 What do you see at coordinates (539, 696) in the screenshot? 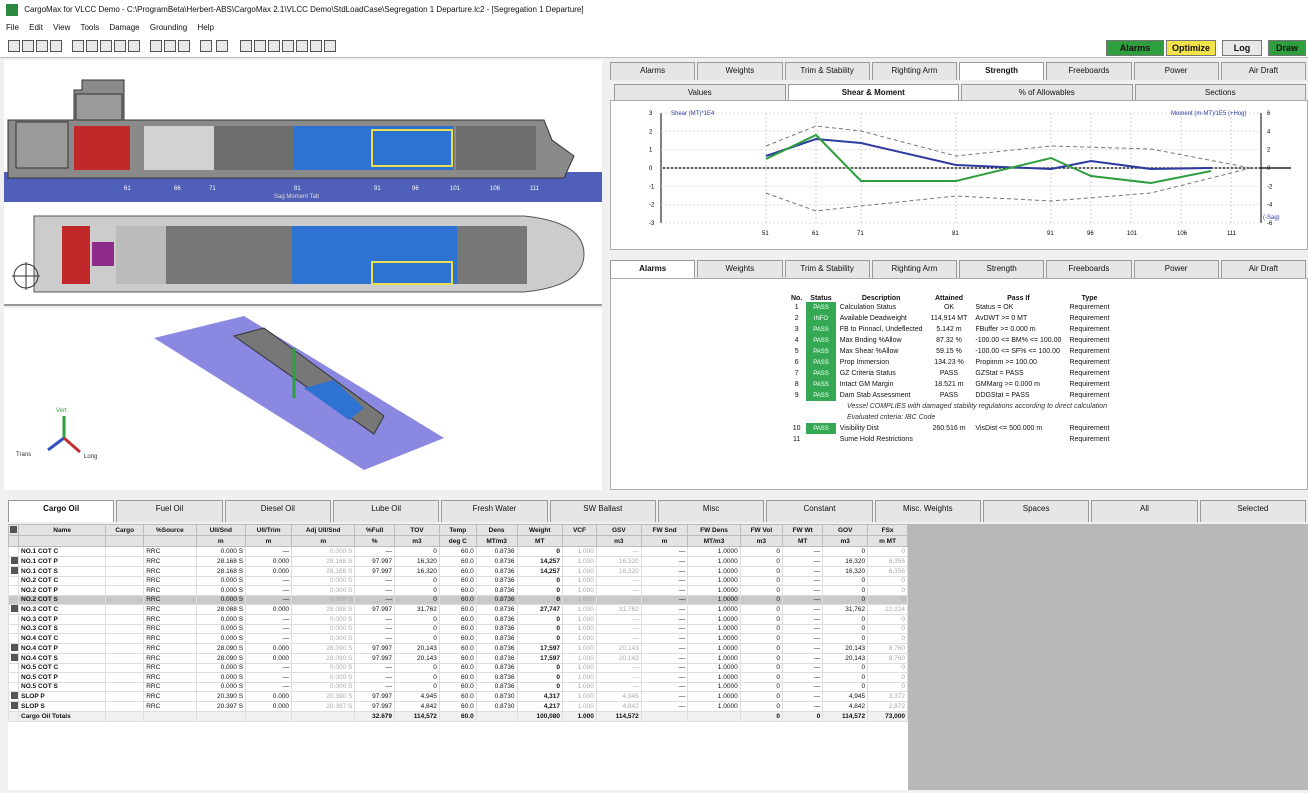
I see `cell-wt: 4,317` at bounding box center [539, 696].